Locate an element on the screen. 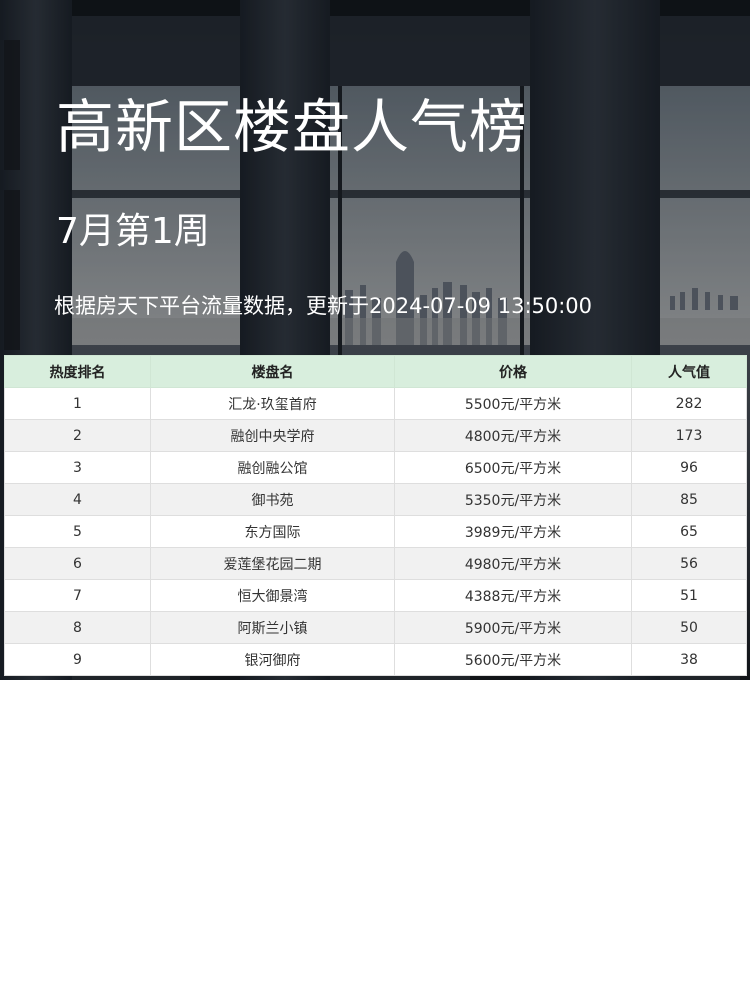  price-cell: 4800元/平方米 is located at coordinates (513, 435).